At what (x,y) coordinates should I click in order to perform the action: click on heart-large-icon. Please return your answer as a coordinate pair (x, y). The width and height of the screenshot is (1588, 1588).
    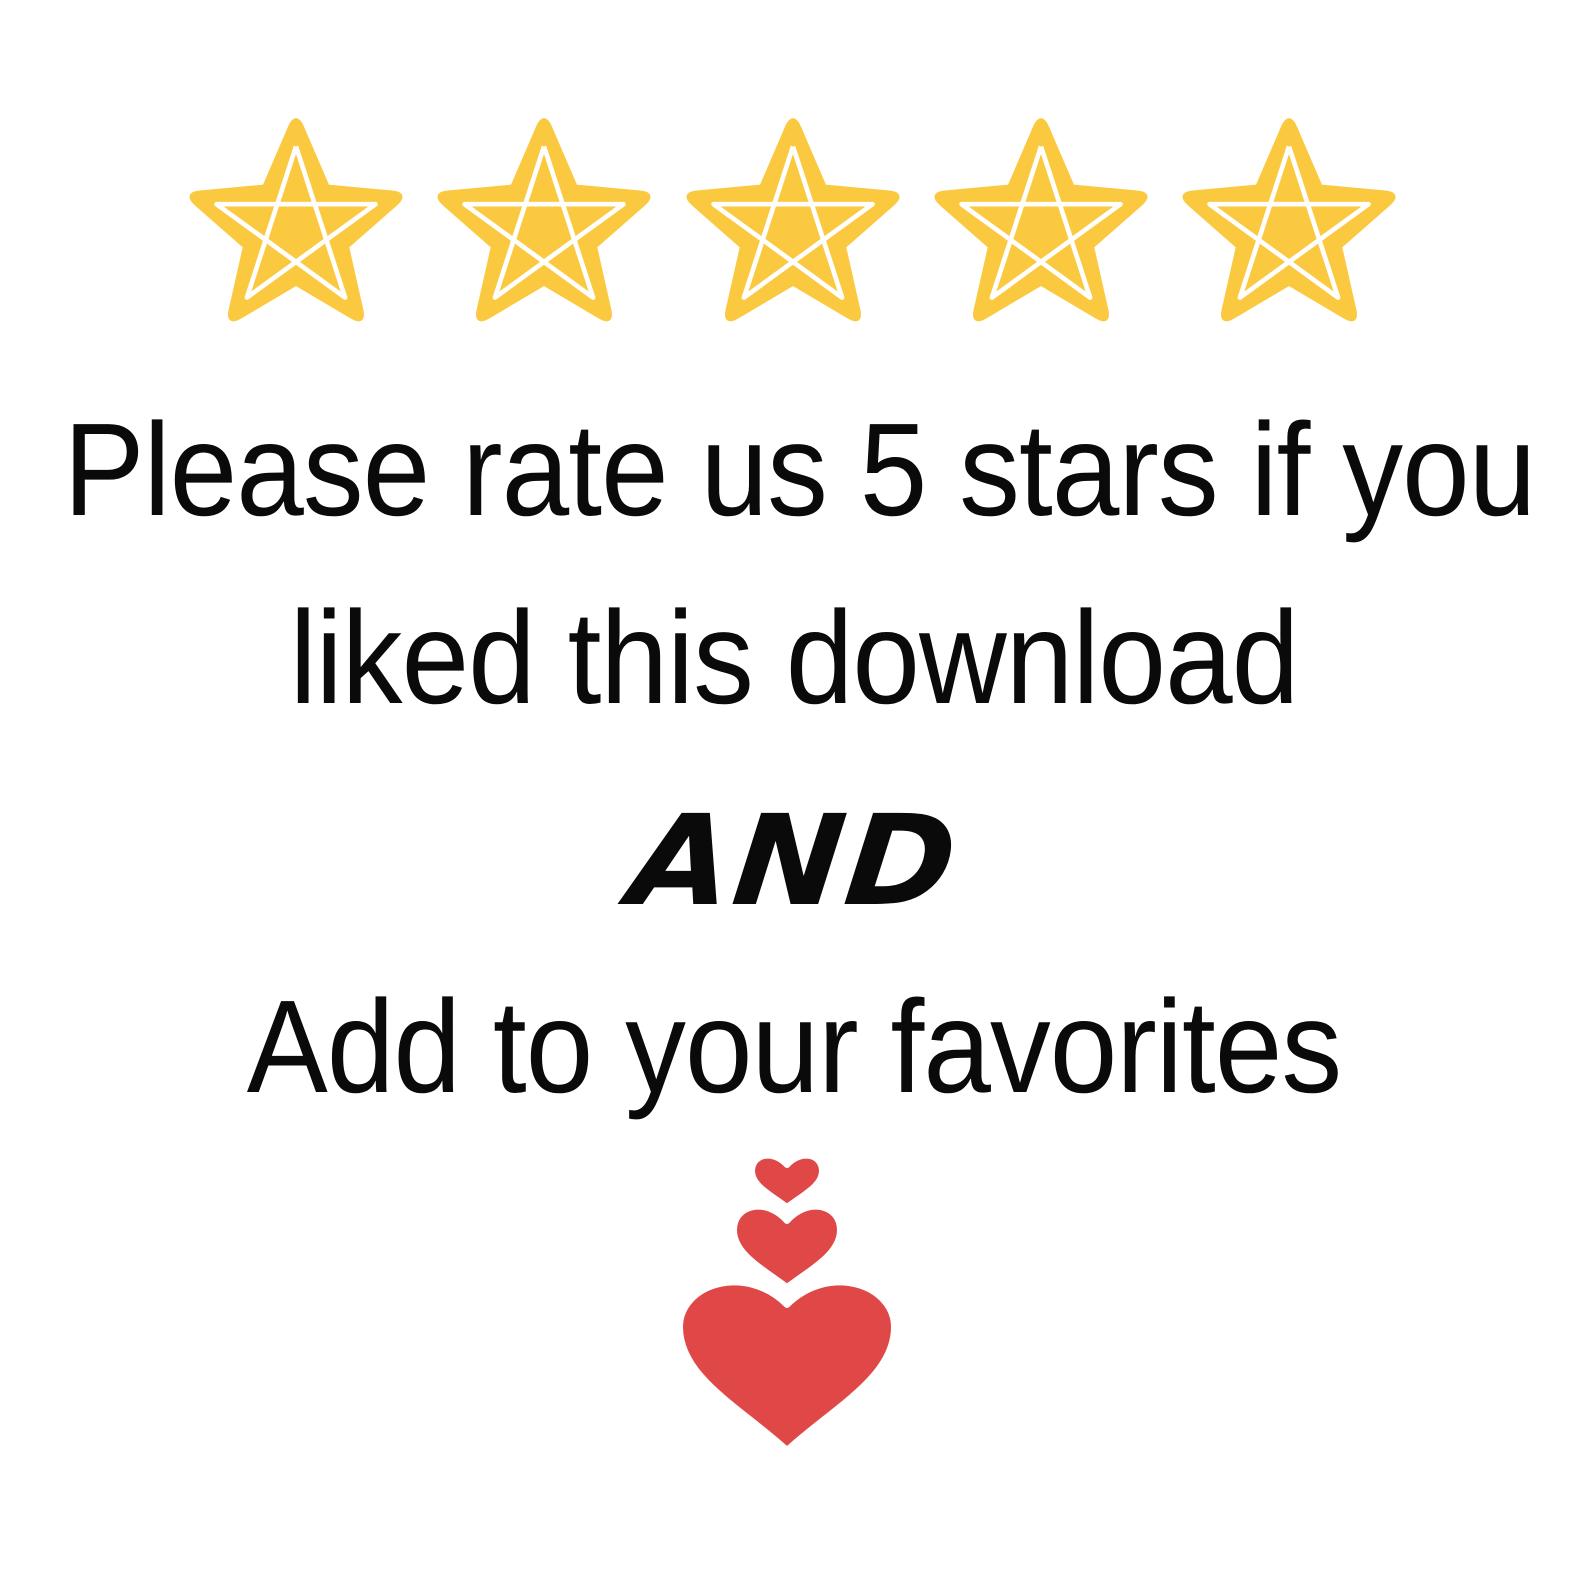
    Looking at the image, I should click on (787, 1366).